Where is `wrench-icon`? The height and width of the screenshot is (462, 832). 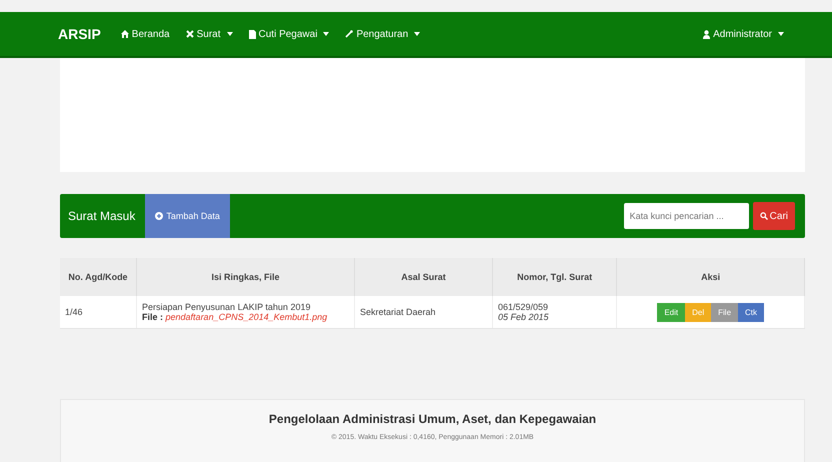
wrench-icon is located at coordinates (349, 34).